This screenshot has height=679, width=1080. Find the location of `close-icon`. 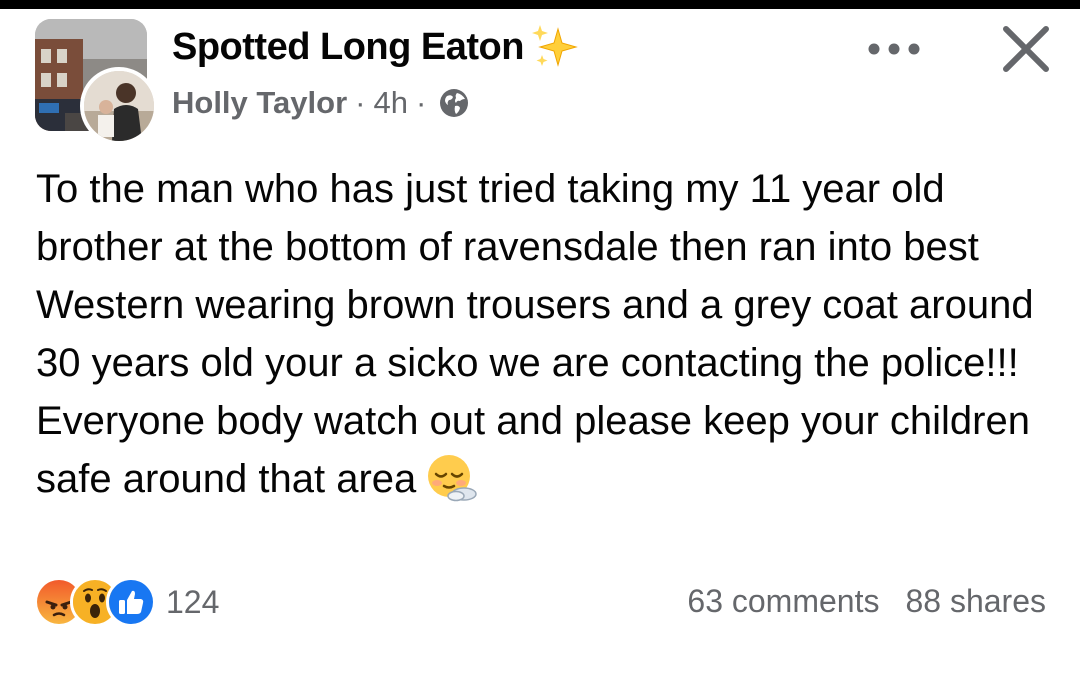

close-icon is located at coordinates (1026, 49).